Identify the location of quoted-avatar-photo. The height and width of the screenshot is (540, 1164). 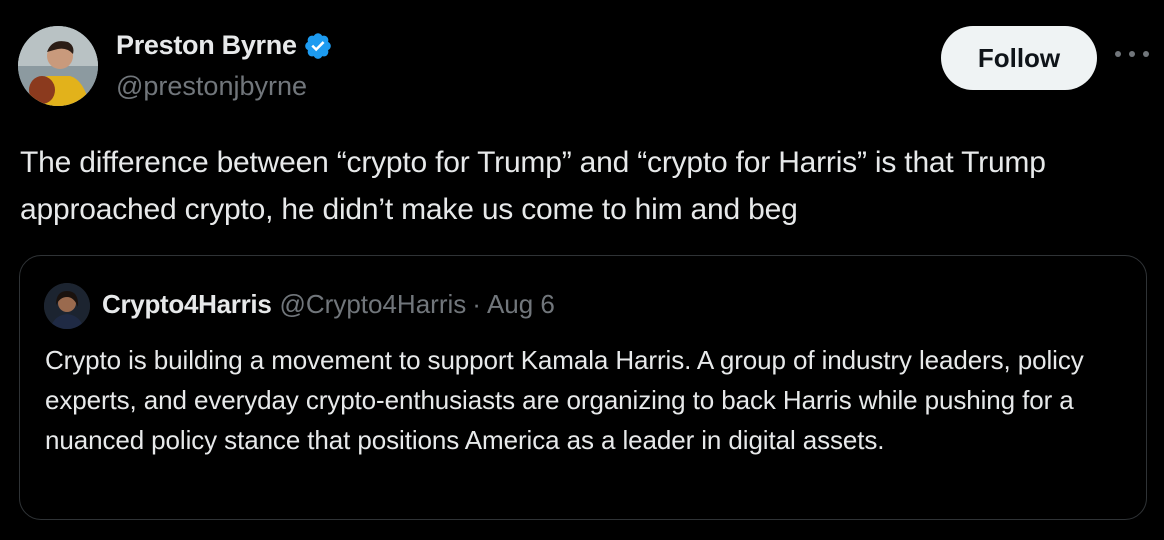
(67, 306).